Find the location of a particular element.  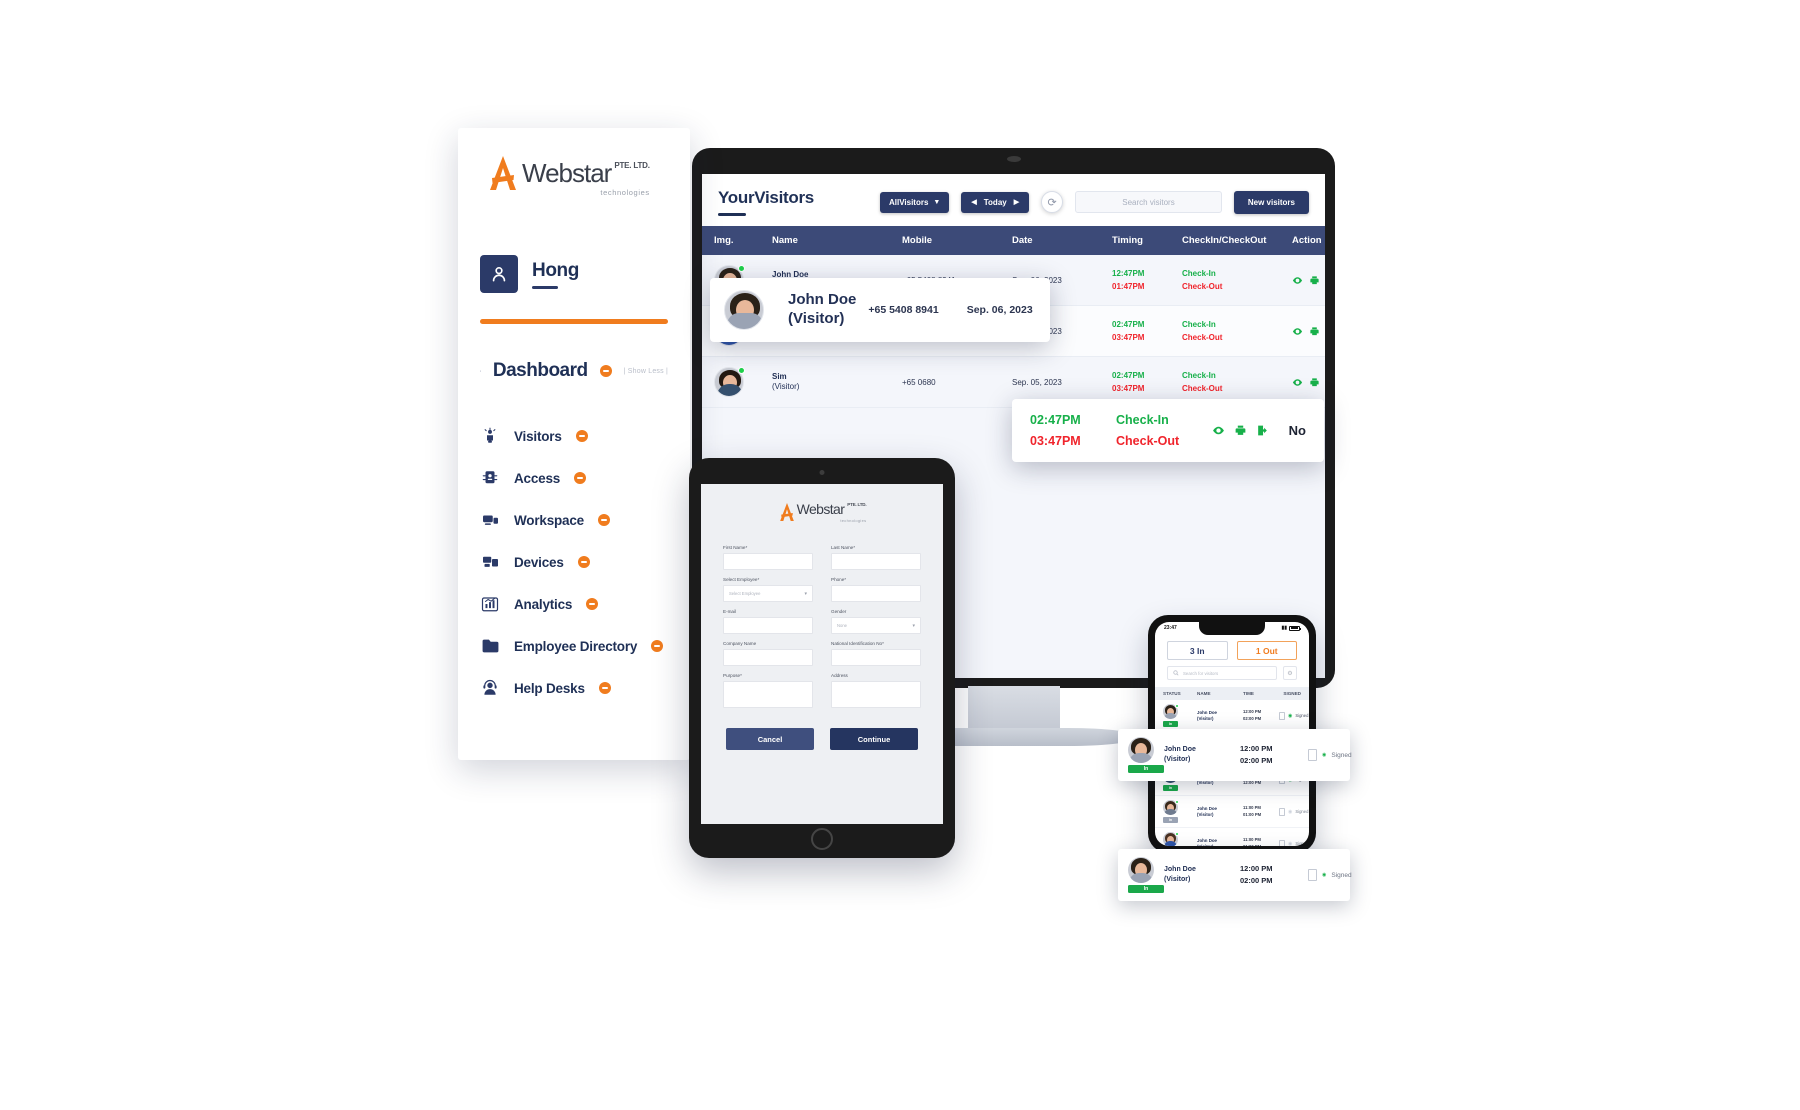

col-status: STATUS is located at coordinates (1172, 693).